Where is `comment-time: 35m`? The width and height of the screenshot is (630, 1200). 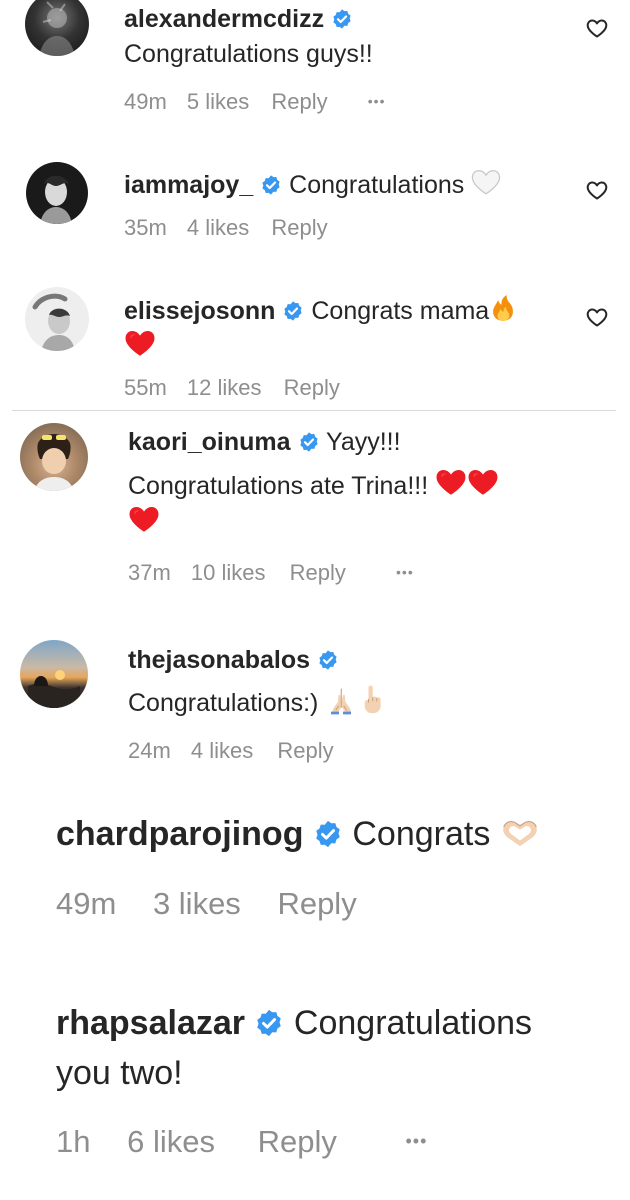
comment-time: 35m is located at coordinates (145, 227).